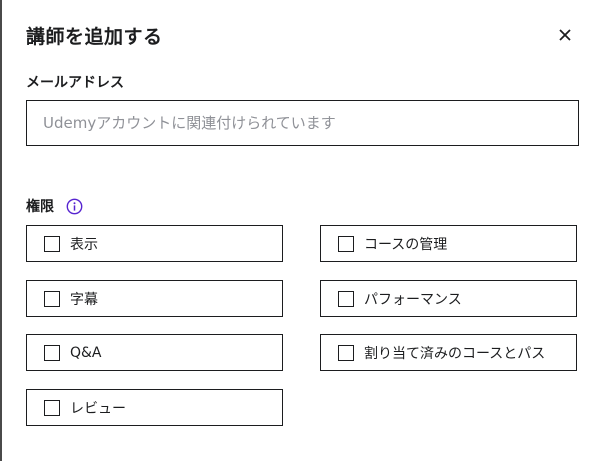 Image resolution: width=601 pixels, height=461 pixels. I want to click on permission-checkbox-performance: パフォーマンス, so click(448, 298).